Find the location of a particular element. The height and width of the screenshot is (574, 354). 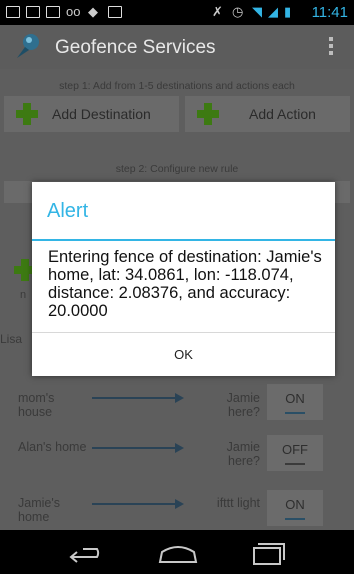

alarm-icon: ◷ is located at coordinates (238, 11).